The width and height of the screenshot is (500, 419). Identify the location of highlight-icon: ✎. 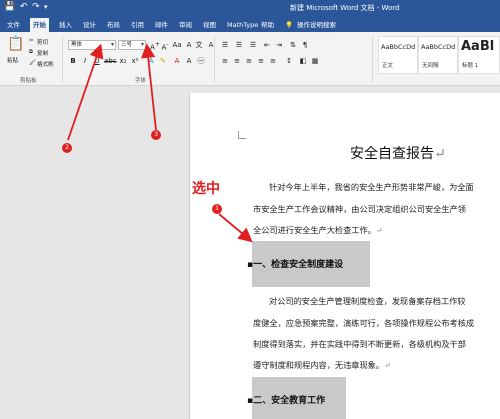
(163, 61).